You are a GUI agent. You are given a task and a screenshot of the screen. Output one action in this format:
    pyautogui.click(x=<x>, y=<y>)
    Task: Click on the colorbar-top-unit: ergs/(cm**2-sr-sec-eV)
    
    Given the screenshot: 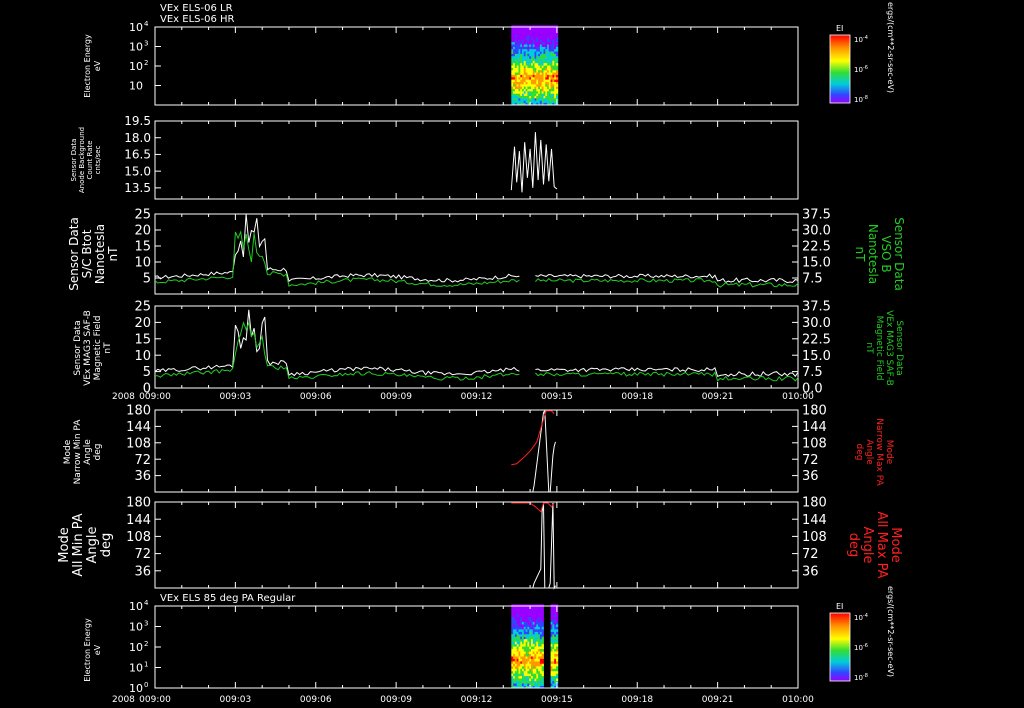 What is the action you would take?
    pyautogui.click(x=890, y=47)
    